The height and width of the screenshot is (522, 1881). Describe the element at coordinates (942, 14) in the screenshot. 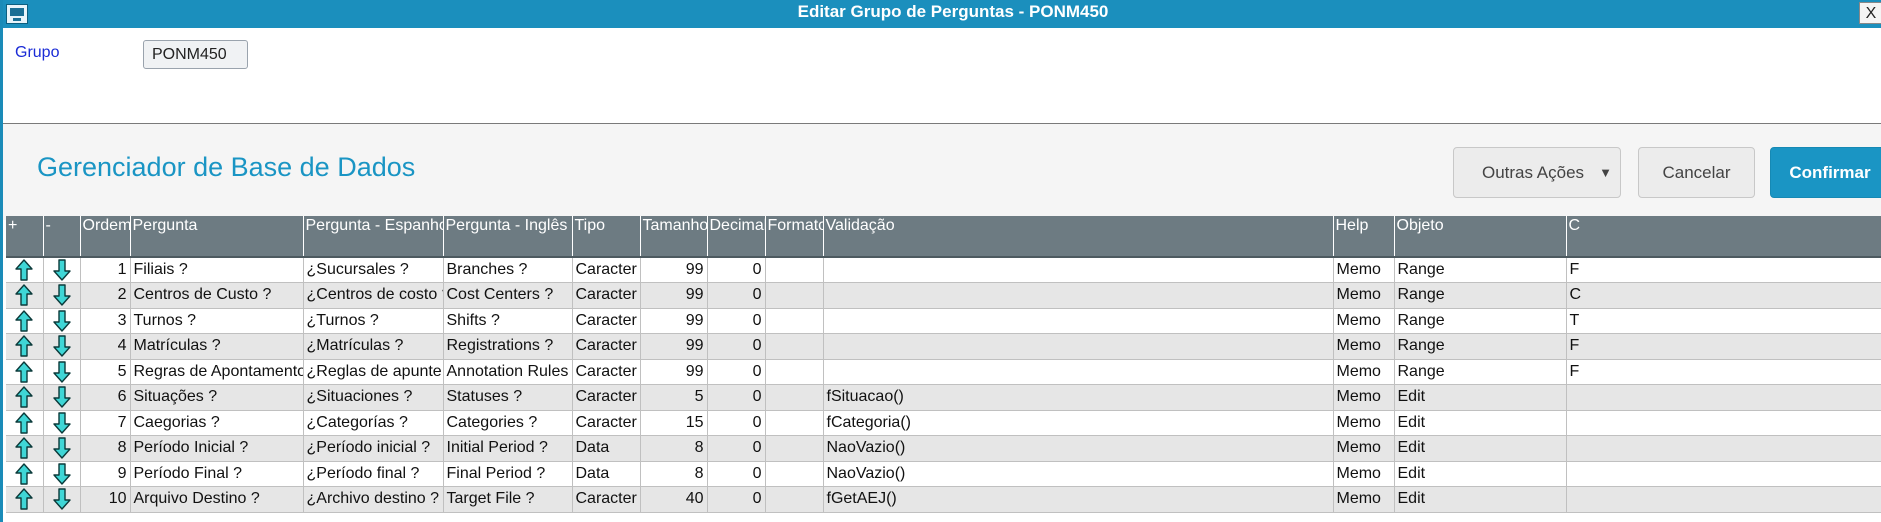

I see `title-bar: Editar Grupo de Perguntas - PONM450 X` at that location.